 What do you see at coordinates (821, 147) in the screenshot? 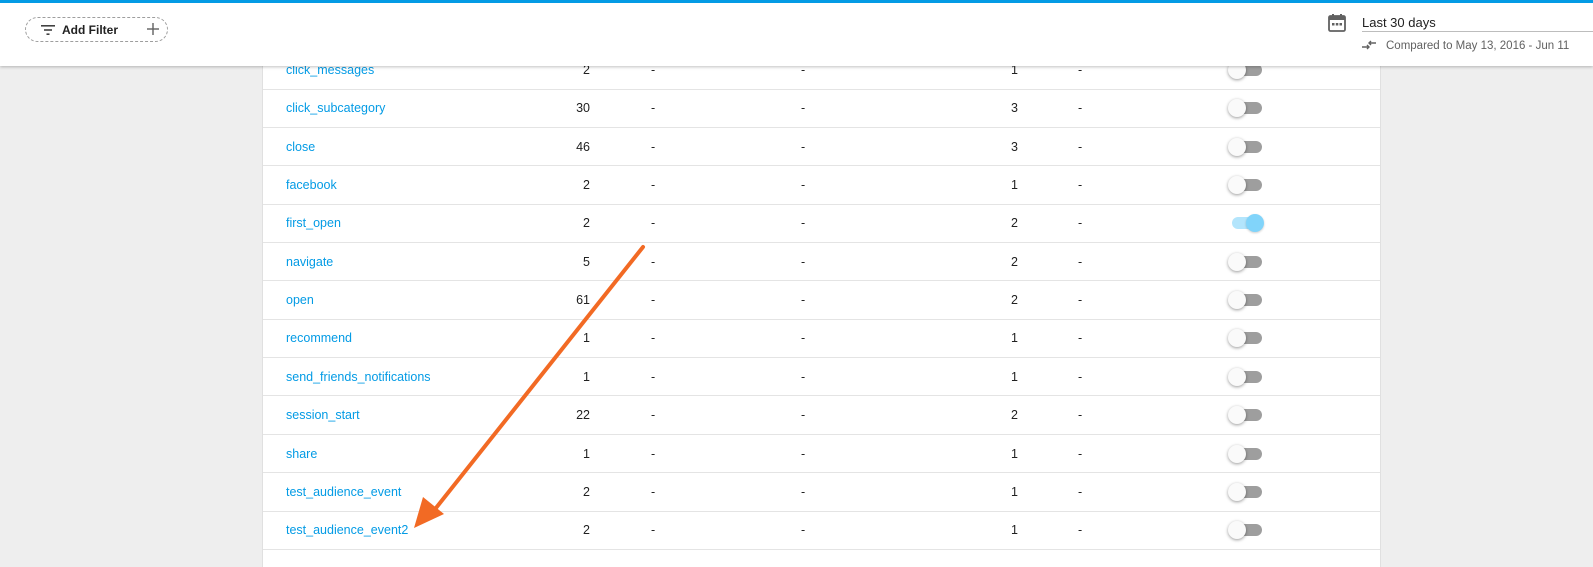
I see `table-row: close 46 - - 3 -` at bounding box center [821, 147].